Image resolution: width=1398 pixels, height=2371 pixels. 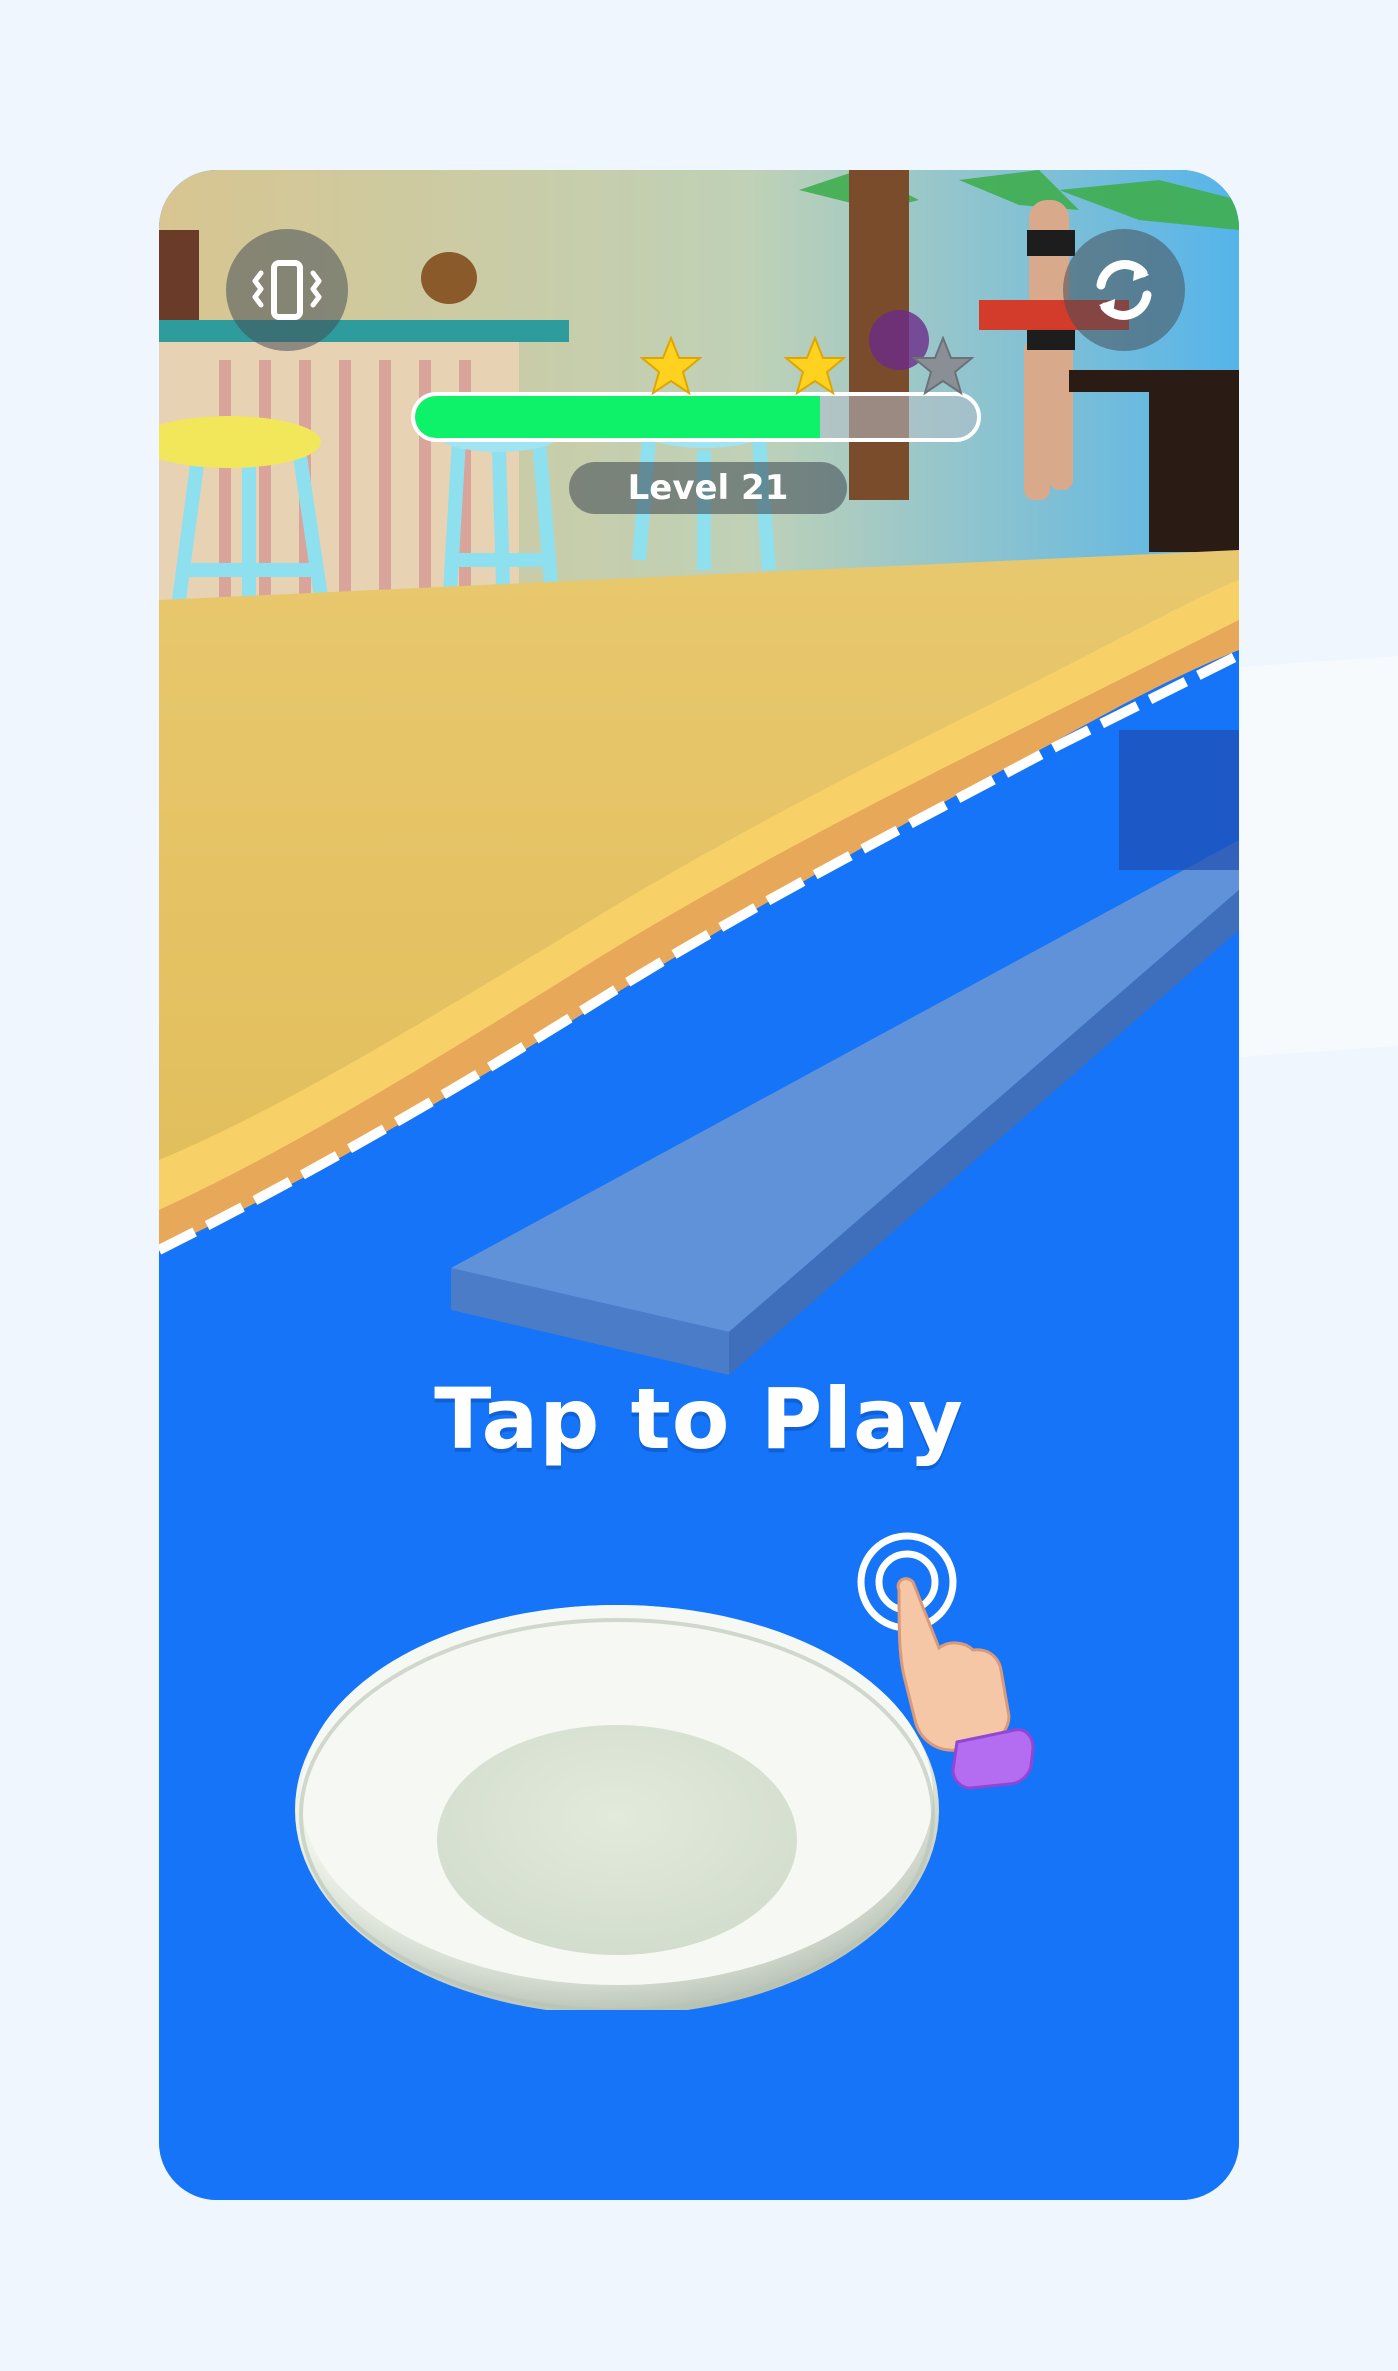 I want to click on level-progress-bar, so click(x=696, y=417).